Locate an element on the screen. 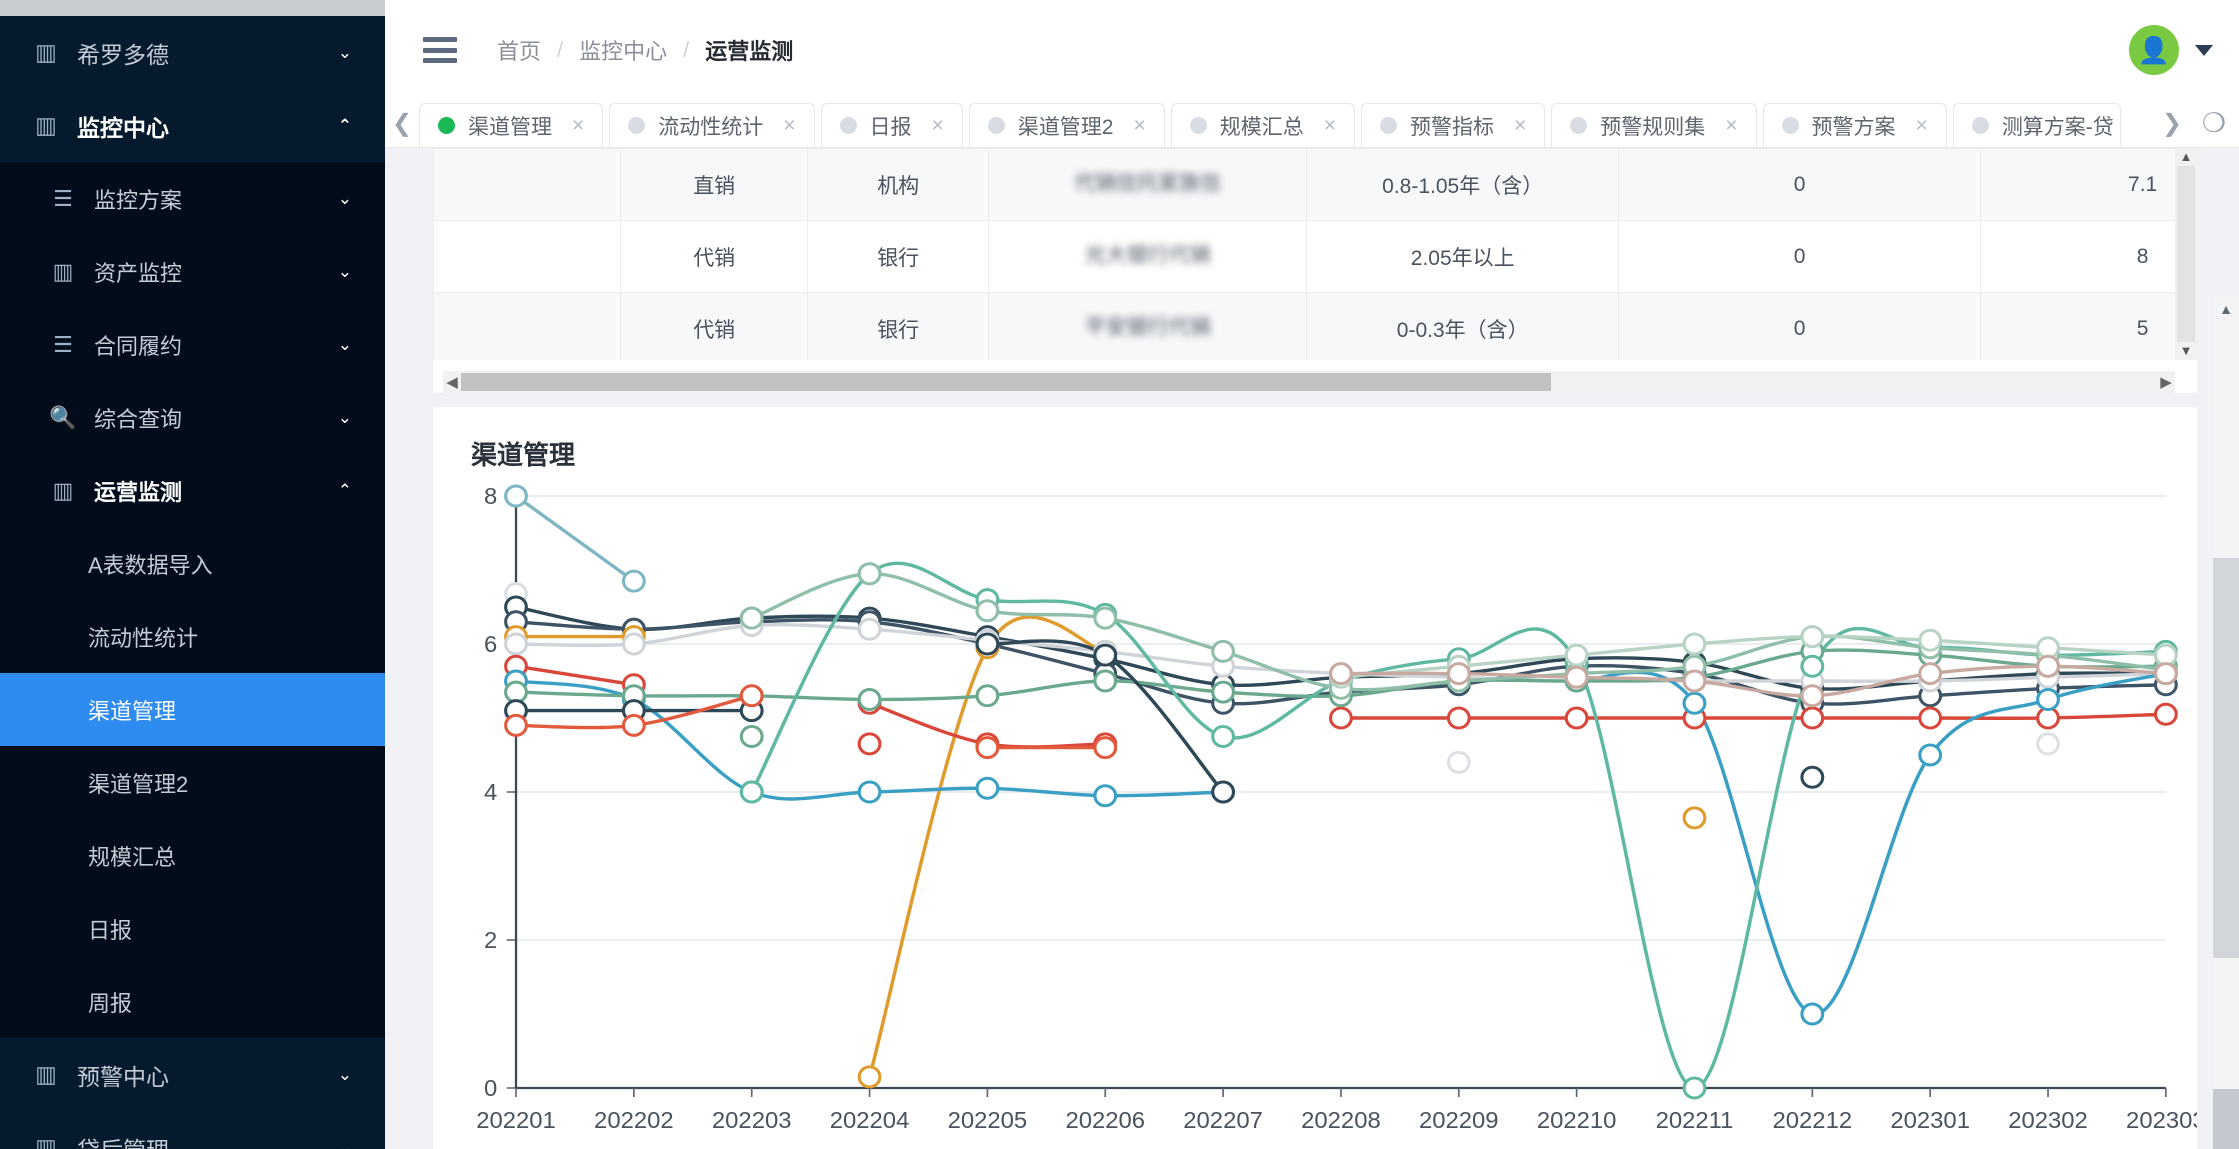 This screenshot has height=1149, width=2239. tab-channel-management-2: 渠道管理2 × is located at coordinates (1066, 125).